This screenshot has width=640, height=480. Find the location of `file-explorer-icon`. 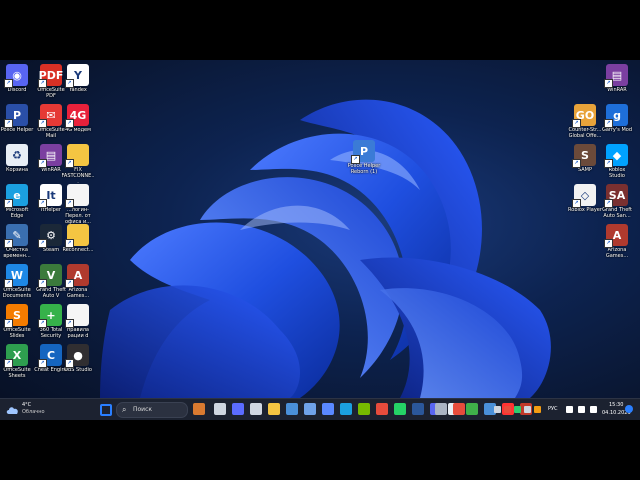

file-explorer-icon is located at coordinates (274, 409).